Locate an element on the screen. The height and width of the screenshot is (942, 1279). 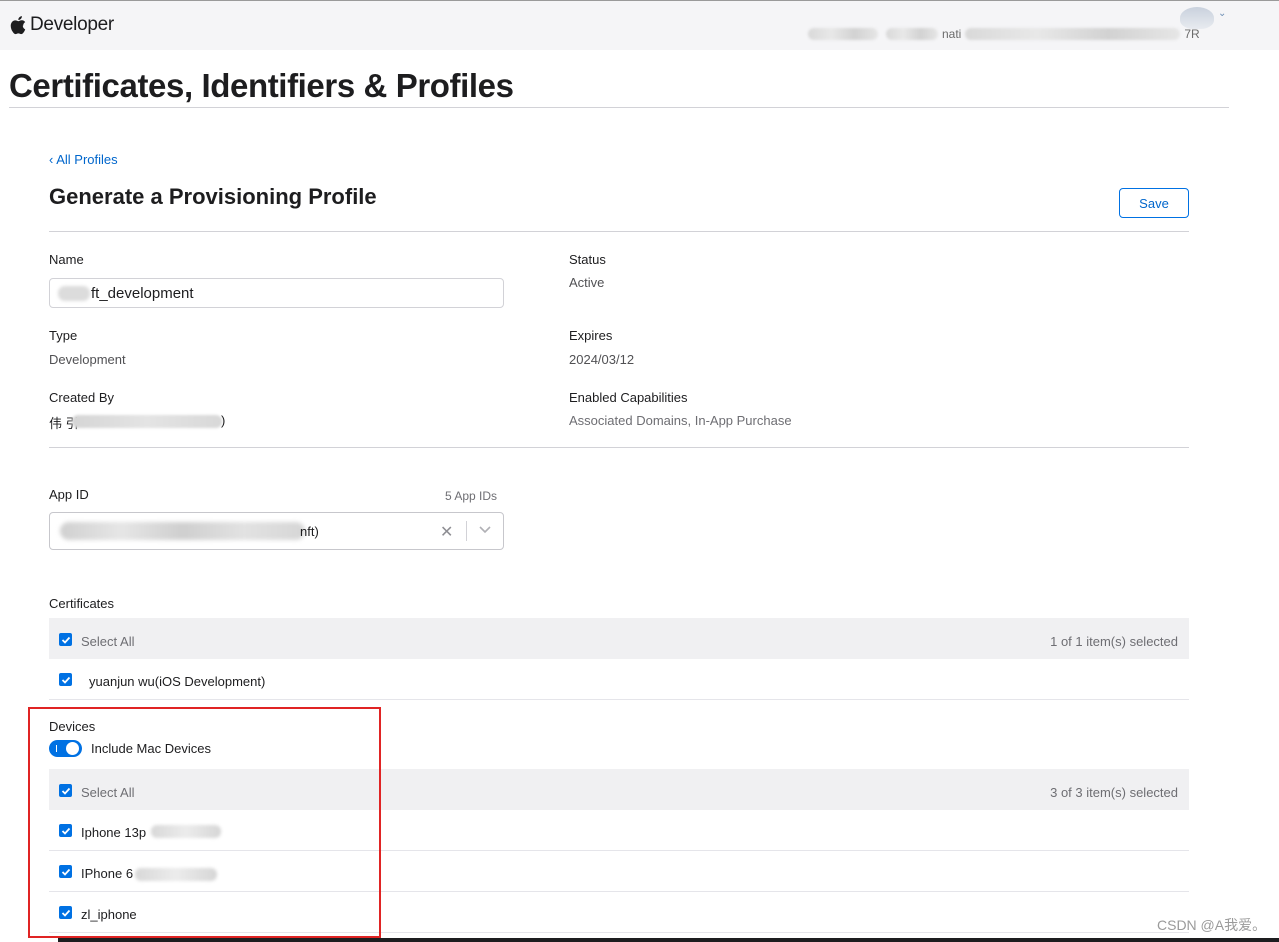
include-mac-label: Include Mac Devices is located at coordinates (151, 748).